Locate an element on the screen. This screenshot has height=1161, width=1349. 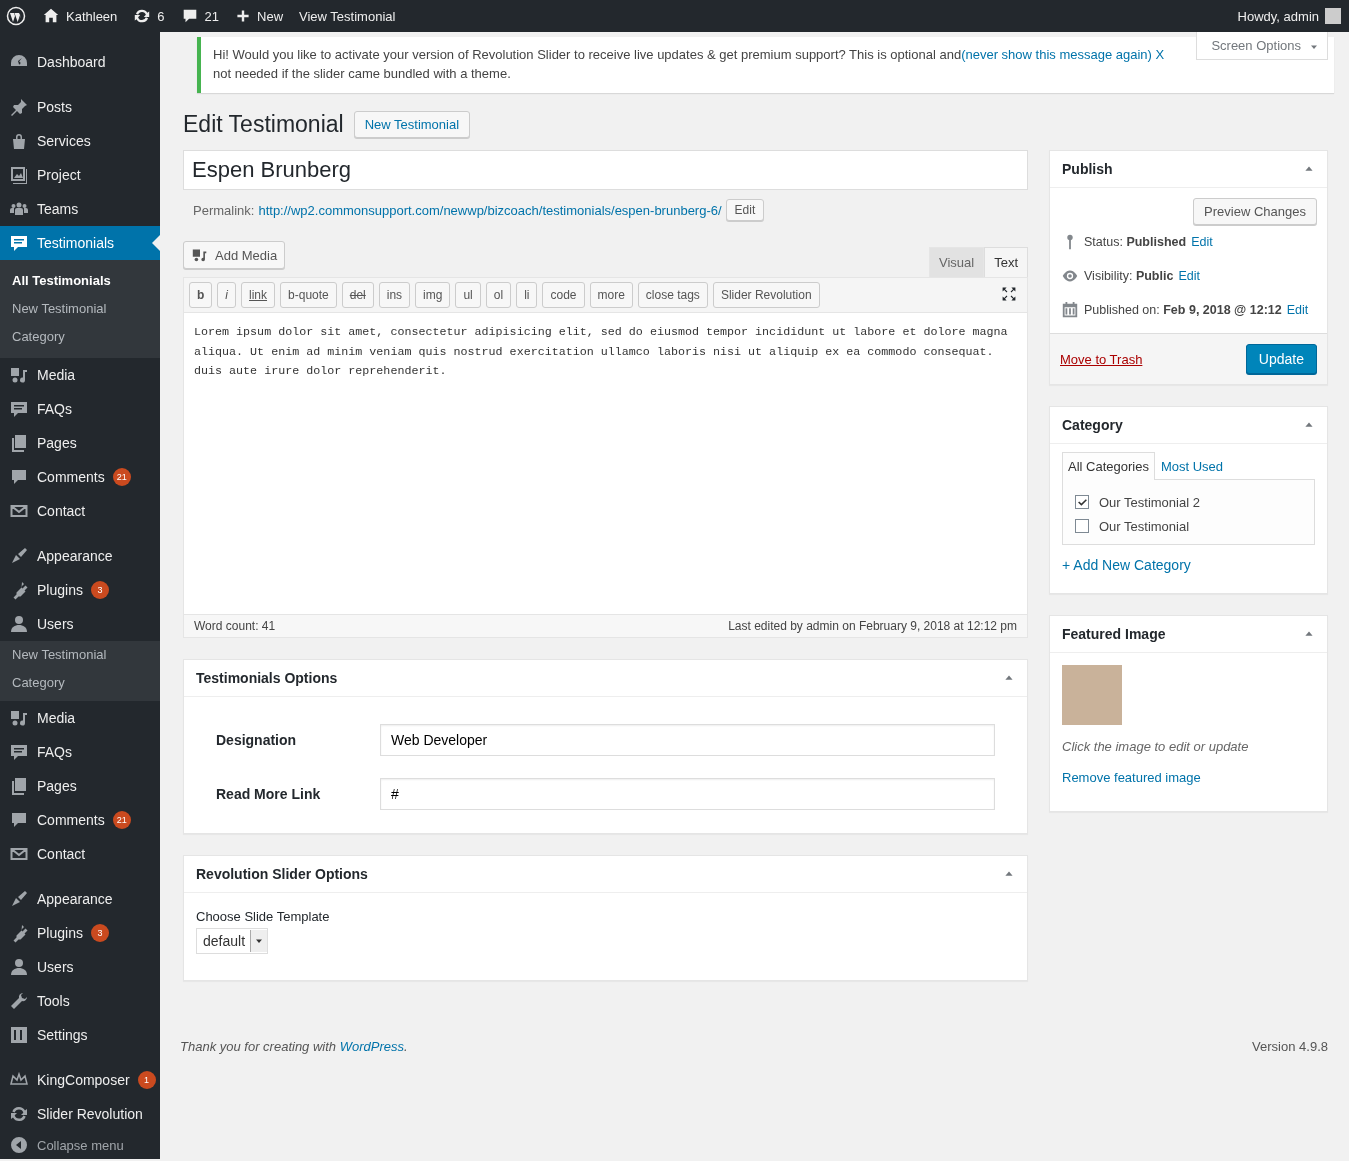
updates-link: 6 is located at coordinates (149, 16).